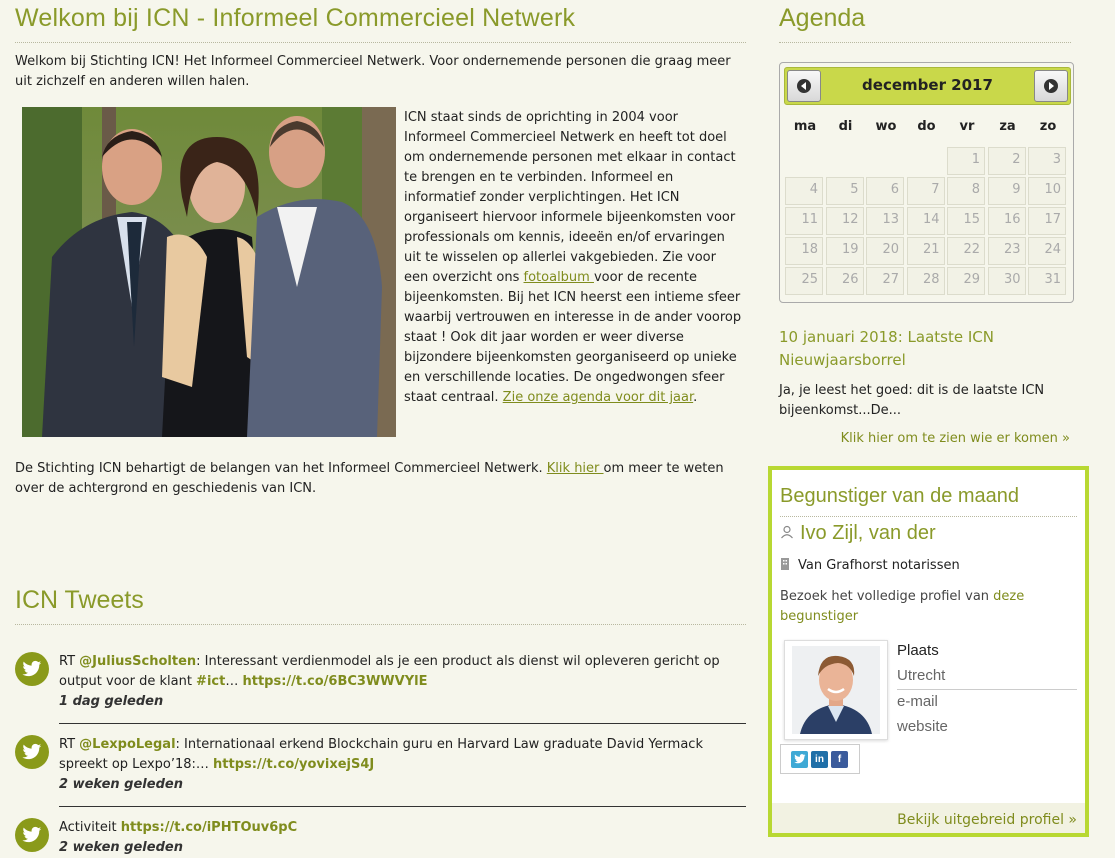  What do you see at coordinates (885, 221) in the screenshot?
I see `calendar-day: 13` at bounding box center [885, 221].